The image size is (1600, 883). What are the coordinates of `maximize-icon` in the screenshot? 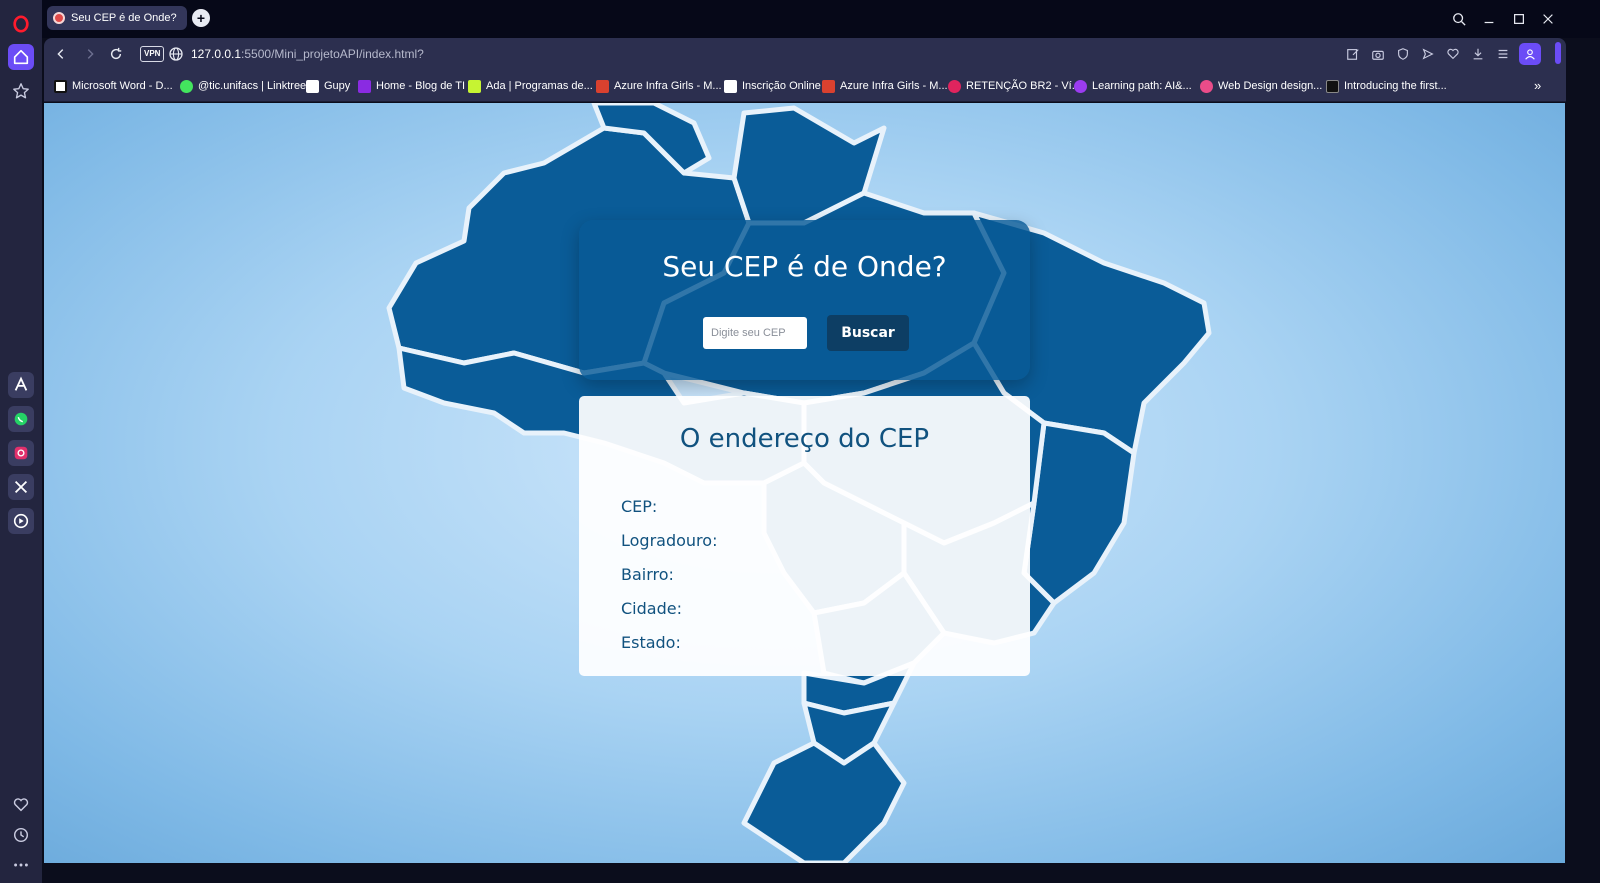 It's located at (1519, 19).